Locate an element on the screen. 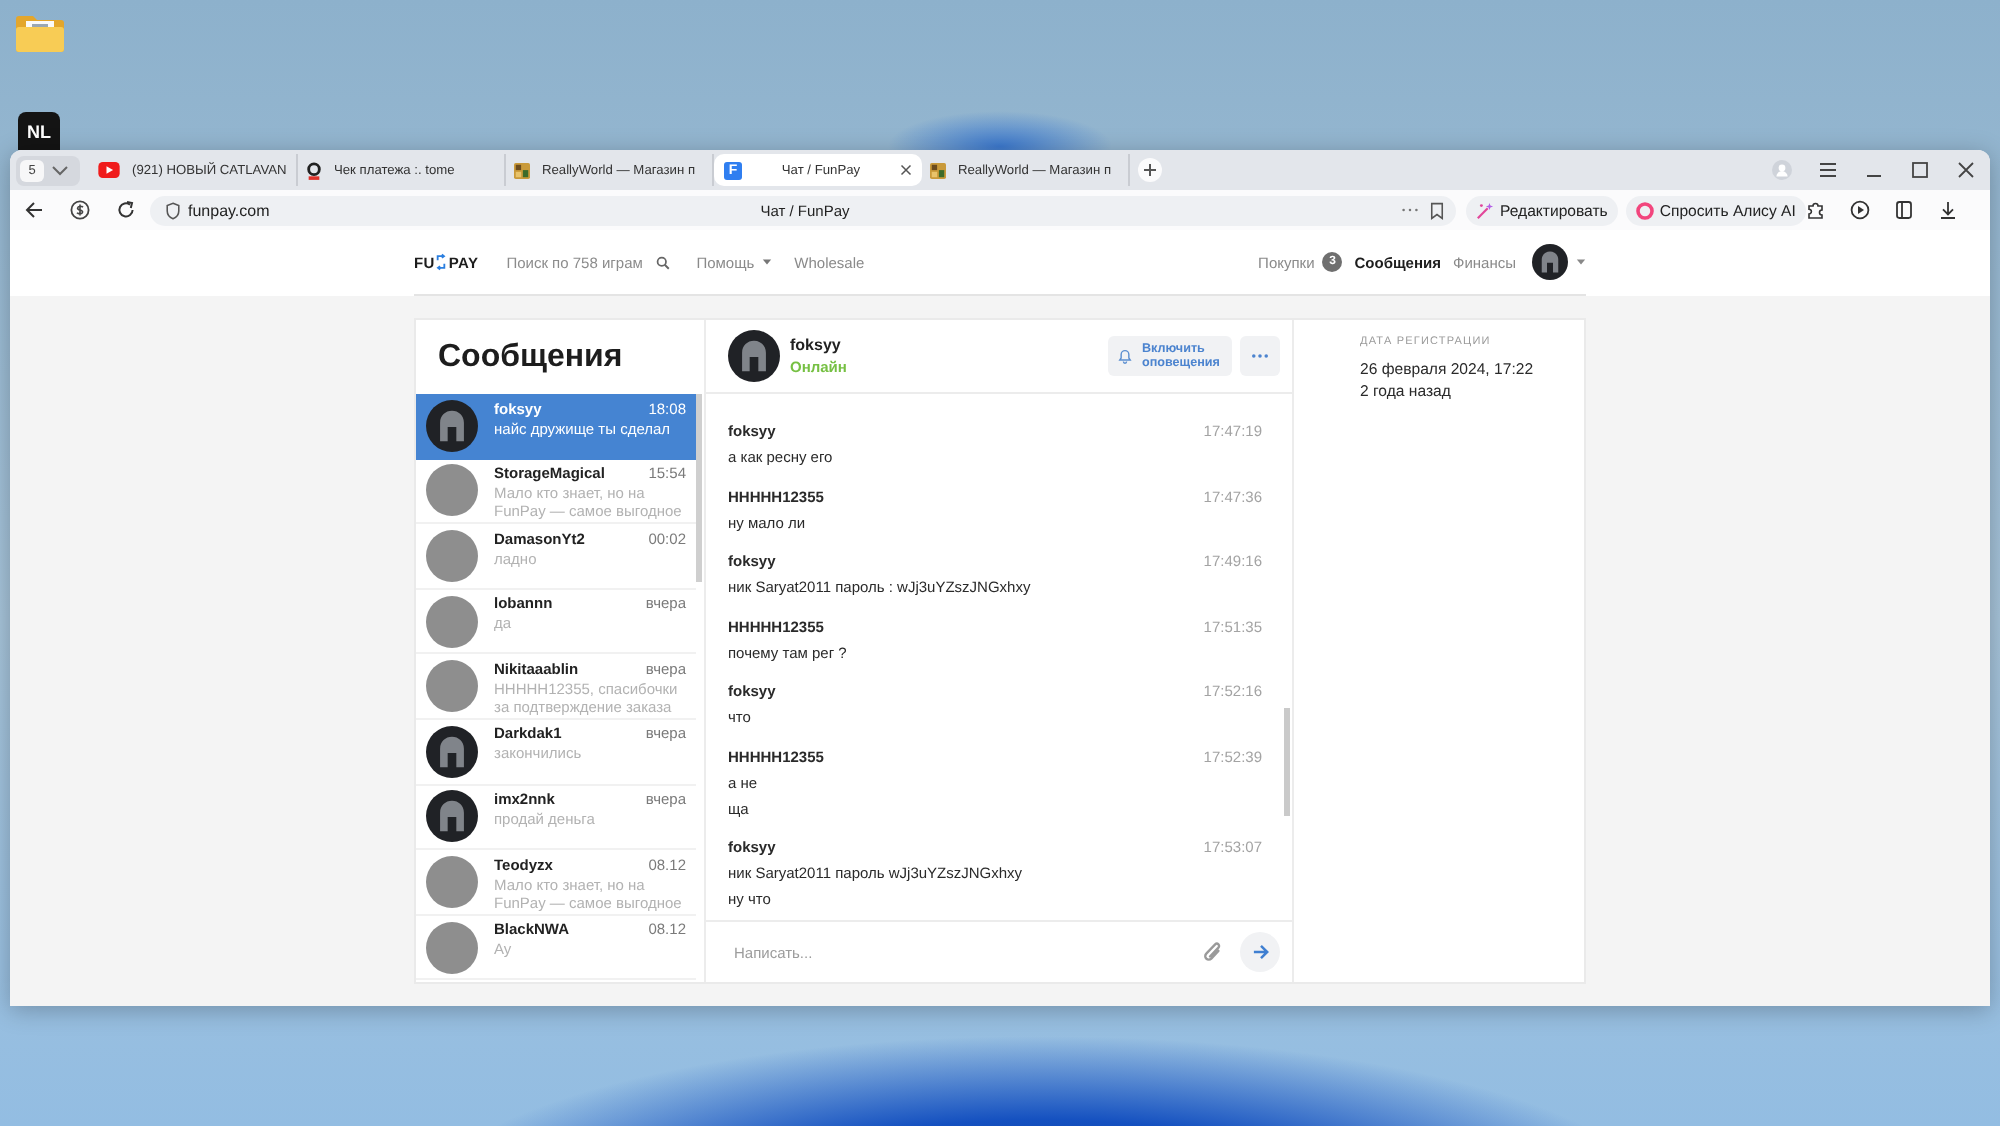 The image size is (2000, 1126). puzzle-icon is located at coordinates (1815, 210).